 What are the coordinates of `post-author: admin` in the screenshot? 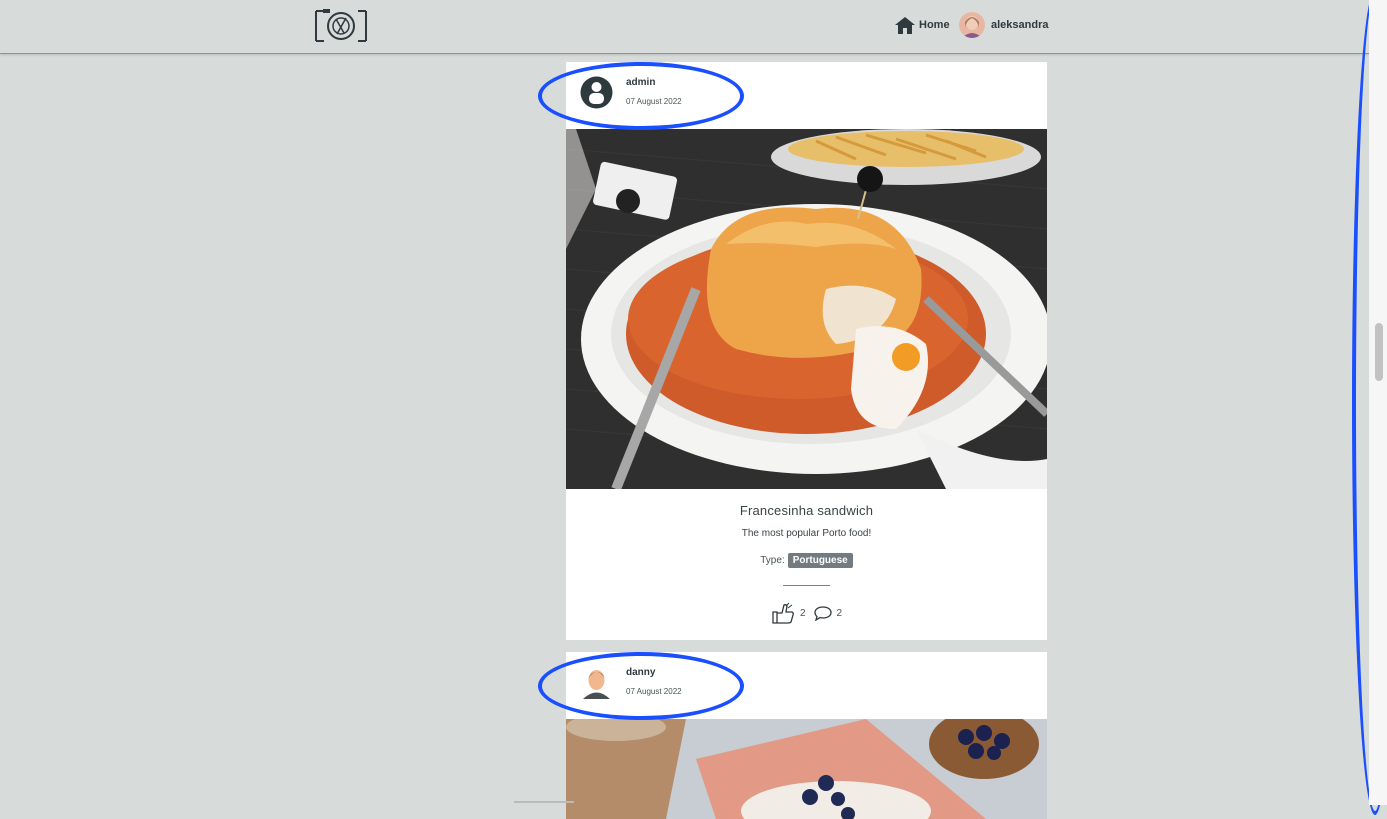 It's located at (640, 82).